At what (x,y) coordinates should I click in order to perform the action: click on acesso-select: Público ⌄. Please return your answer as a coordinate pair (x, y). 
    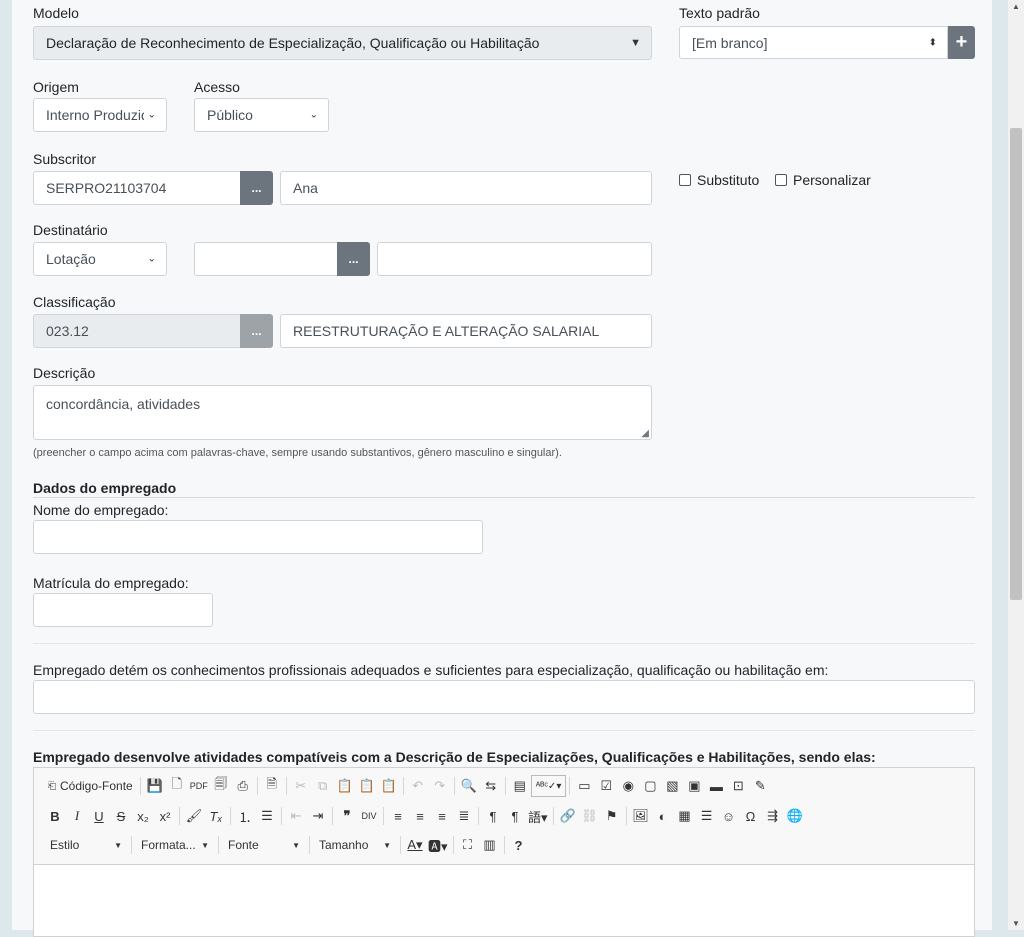
    Looking at the image, I should click on (261, 115).